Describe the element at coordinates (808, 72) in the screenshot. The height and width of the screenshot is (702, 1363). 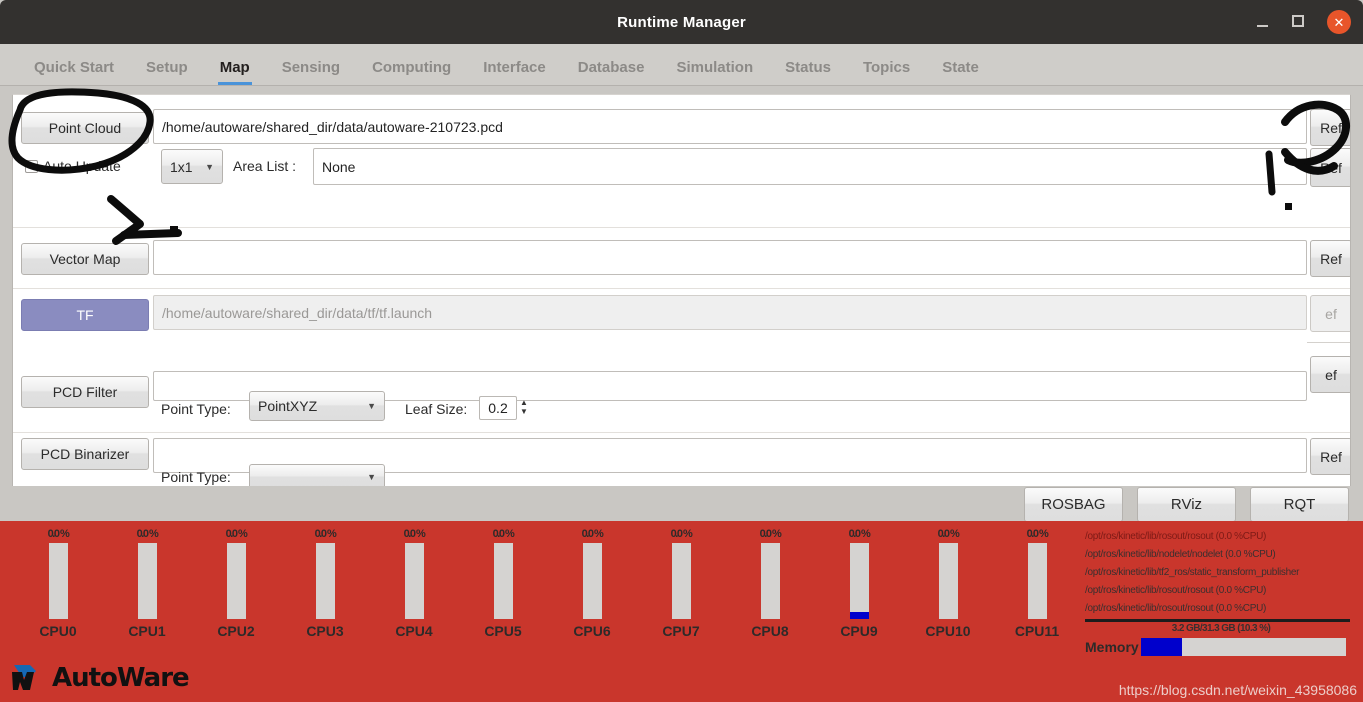
I see `tab-status: Status` at that location.